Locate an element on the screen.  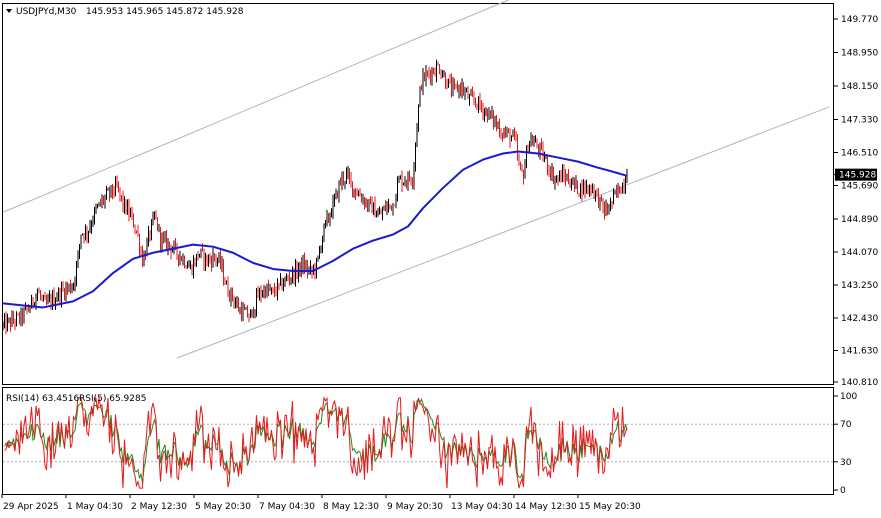
rsi-tick-label: 0 is located at coordinates (843, 491).